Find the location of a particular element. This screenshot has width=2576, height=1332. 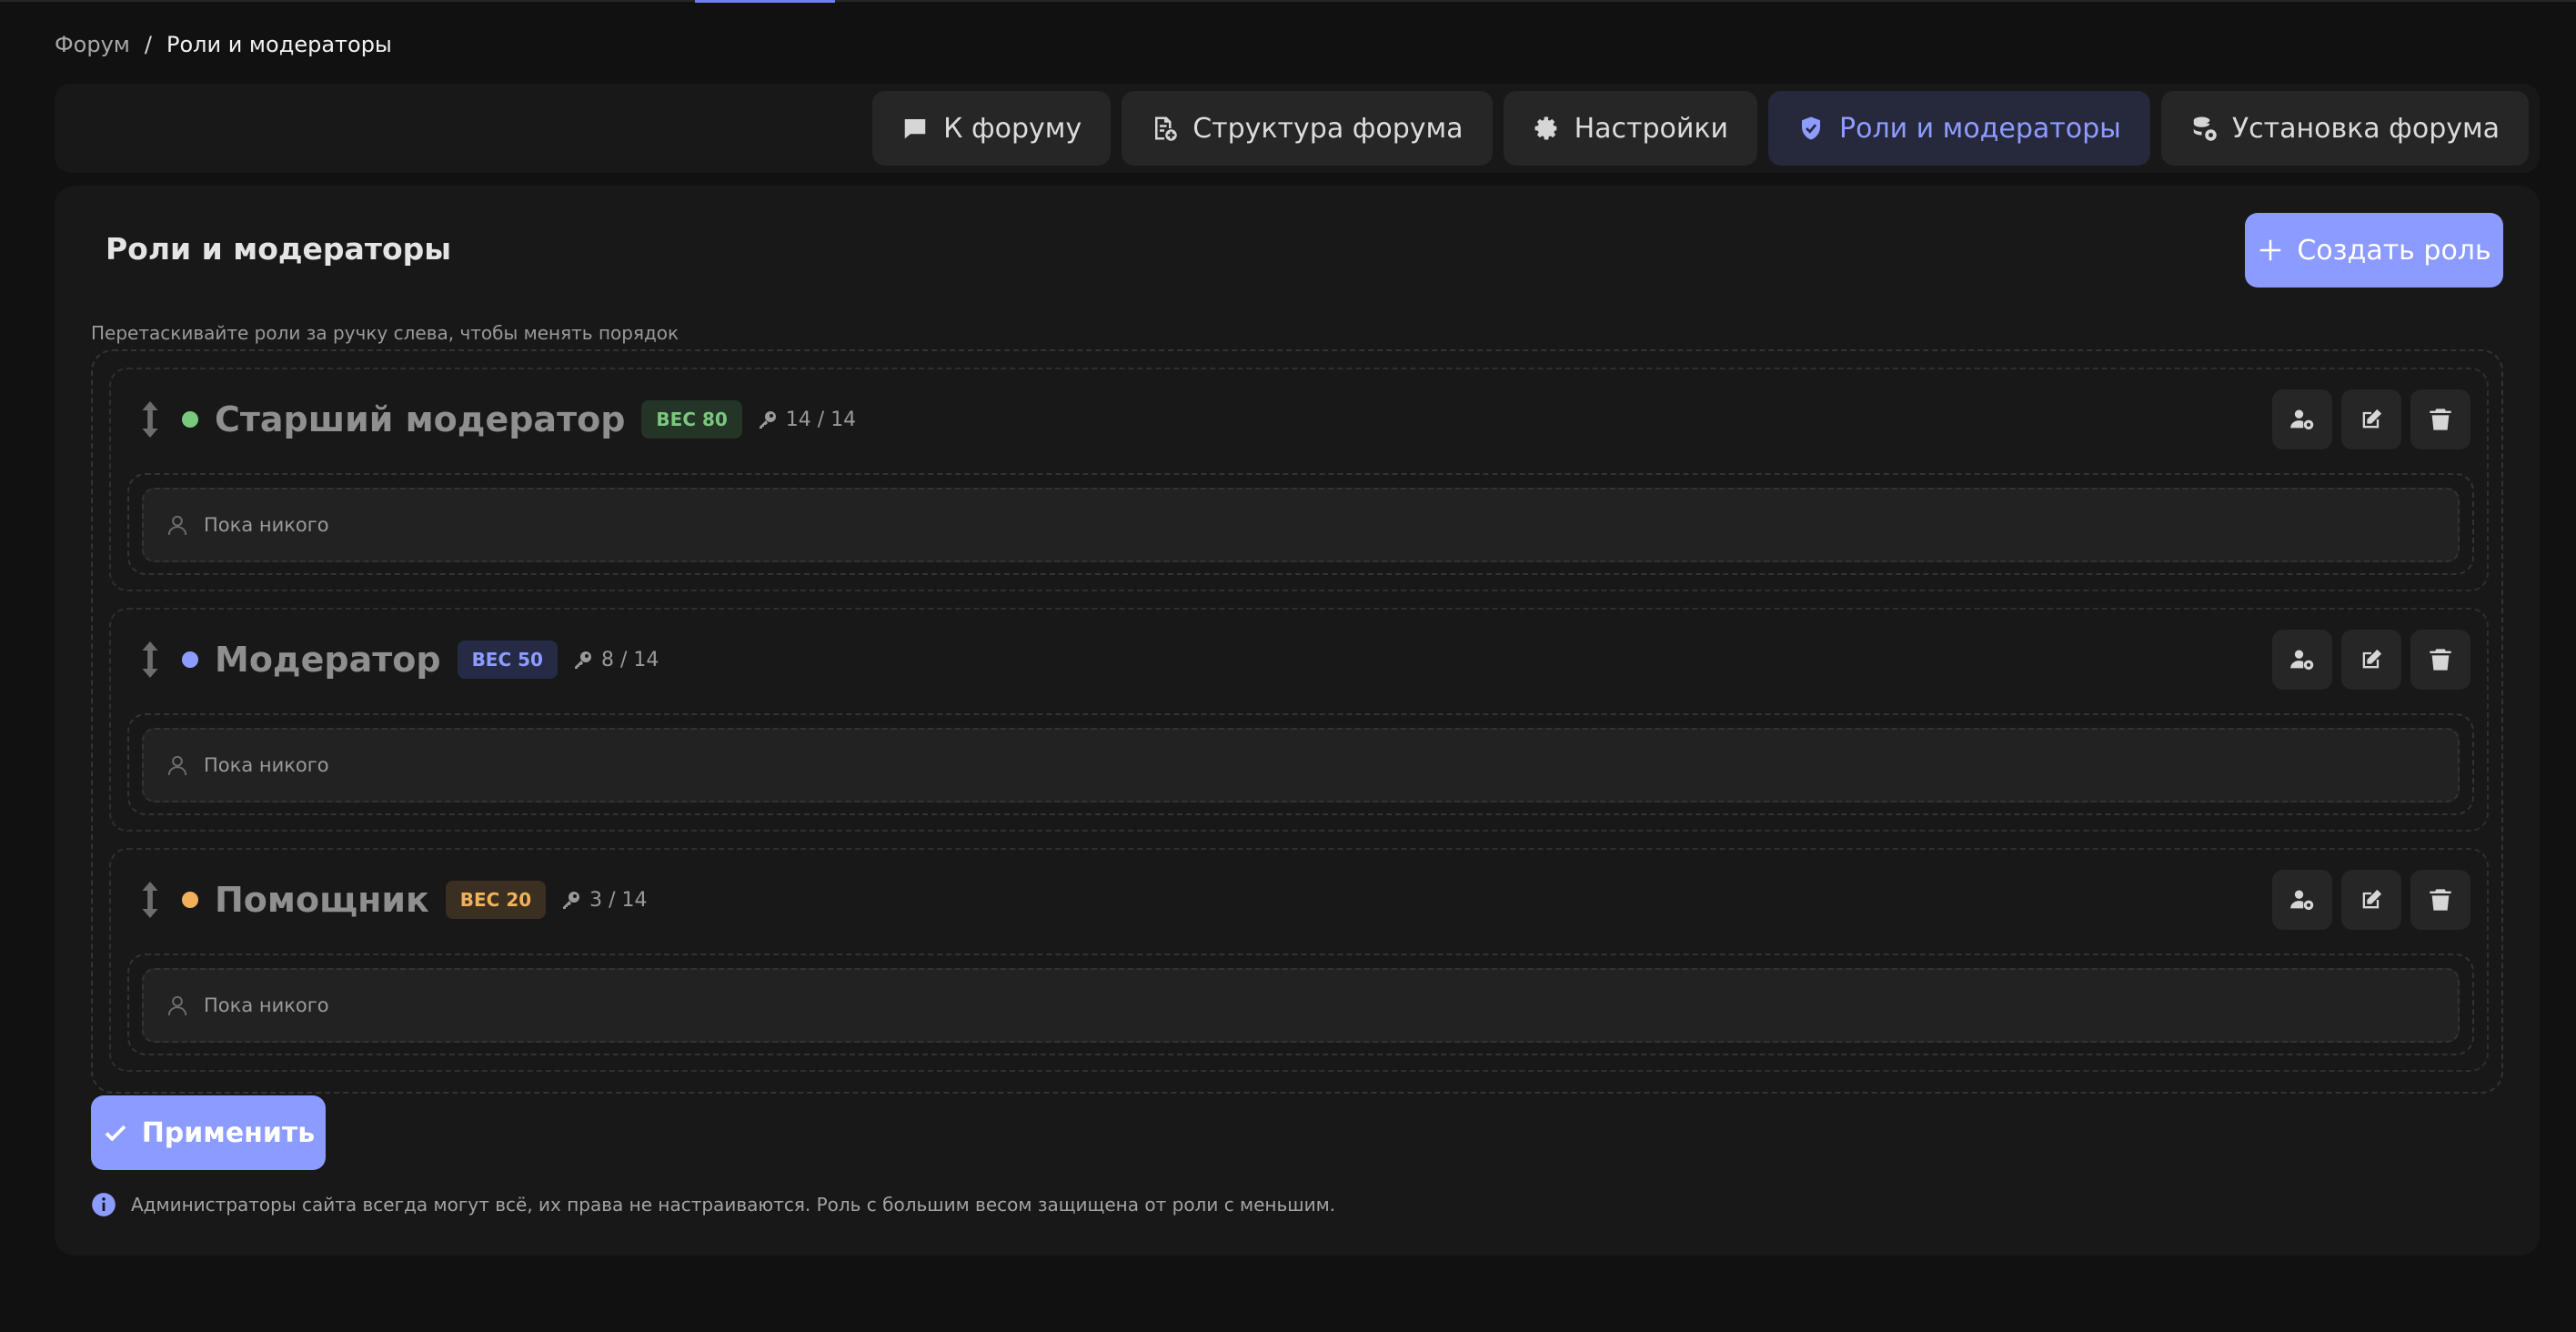

top-accent-bar is located at coordinates (765, 1).